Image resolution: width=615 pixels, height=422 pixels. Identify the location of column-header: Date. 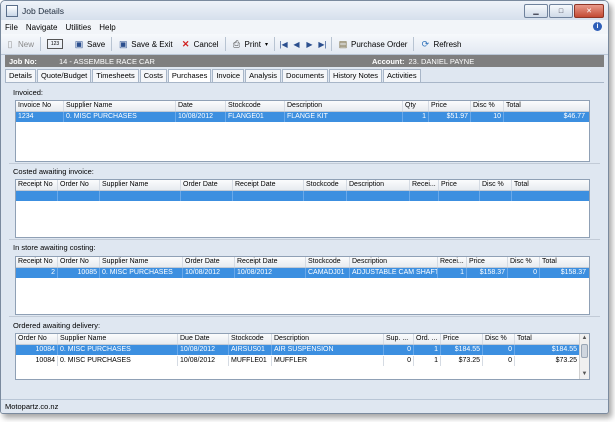
(201, 106).